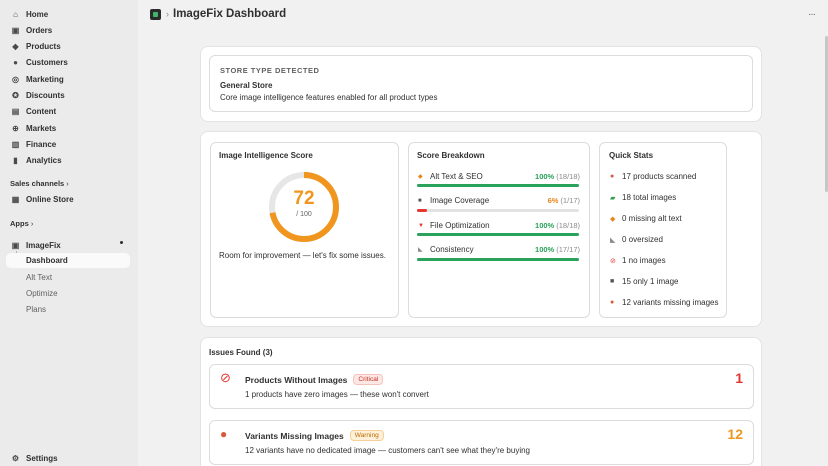 This screenshot has width=828, height=466. What do you see at coordinates (266, 155) in the screenshot?
I see `score-heading: Image Intelligence Score` at bounding box center [266, 155].